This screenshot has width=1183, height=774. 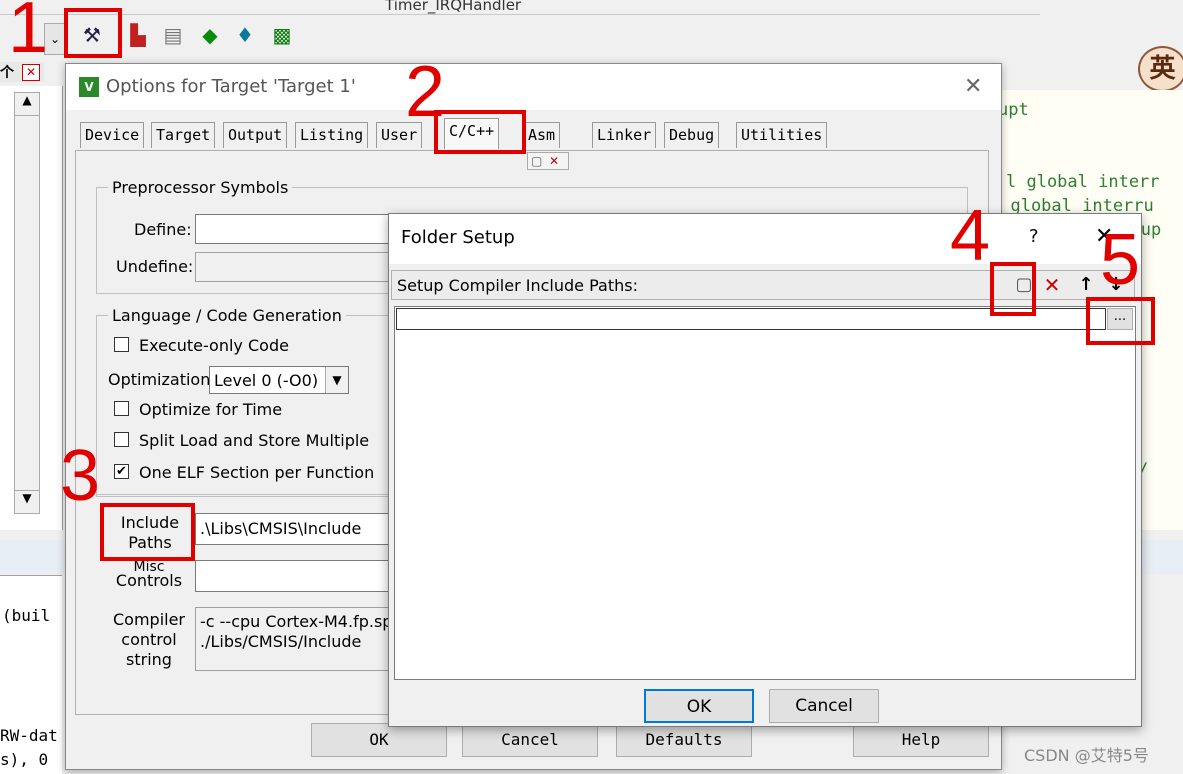 What do you see at coordinates (692, 135) in the screenshot?
I see `tab-debug: Debug` at bounding box center [692, 135].